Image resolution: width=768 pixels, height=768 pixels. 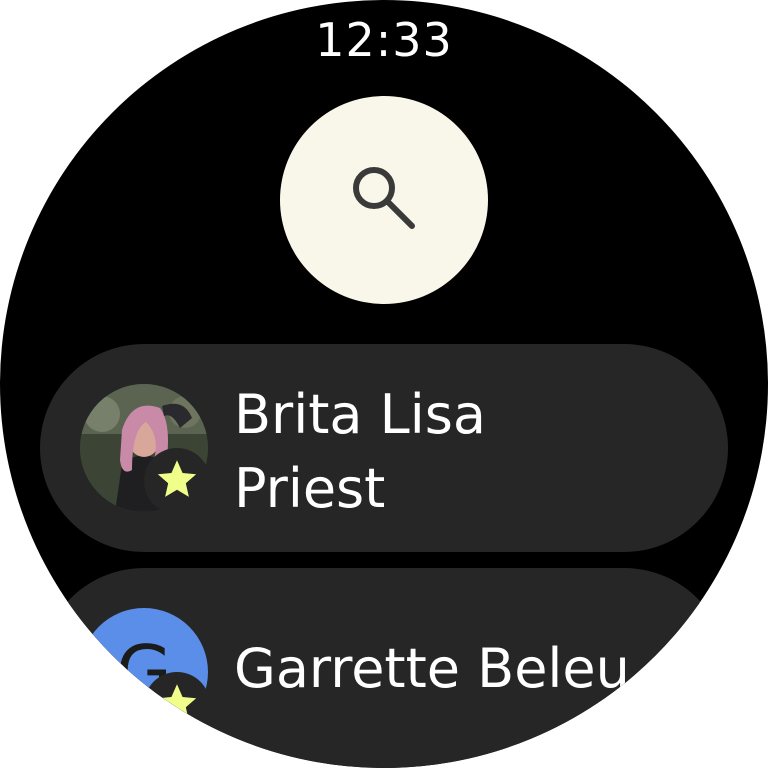 I want to click on contact-name: Garrette Beleu, so click(x=469, y=669).